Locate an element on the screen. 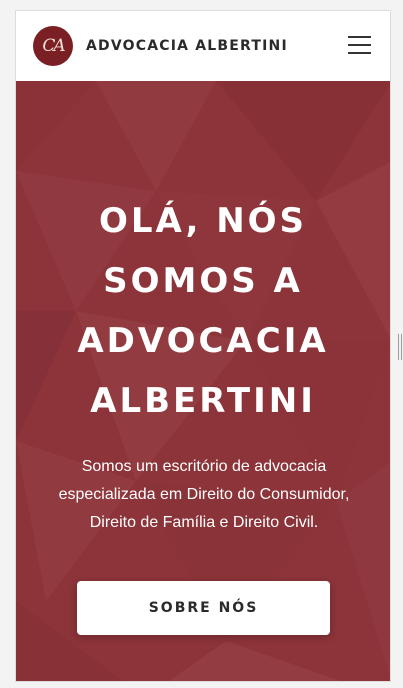  about-us-button: SOBRE NÓS is located at coordinates (203, 608).